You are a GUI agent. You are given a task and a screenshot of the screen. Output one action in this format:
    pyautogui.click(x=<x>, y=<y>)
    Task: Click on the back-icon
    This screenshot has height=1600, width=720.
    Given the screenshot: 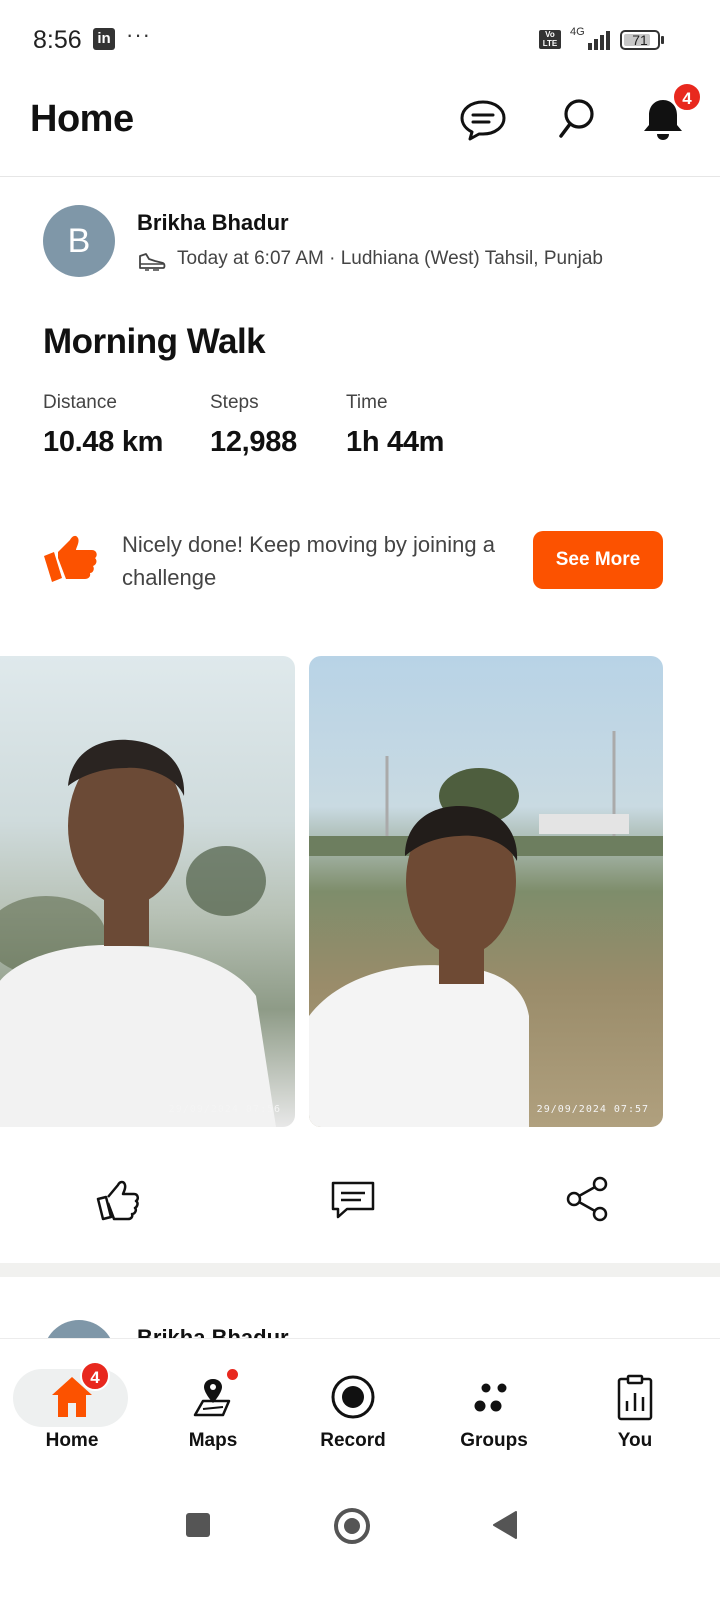 What is the action you would take?
    pyautogui.click(x=505, y=1525)
    